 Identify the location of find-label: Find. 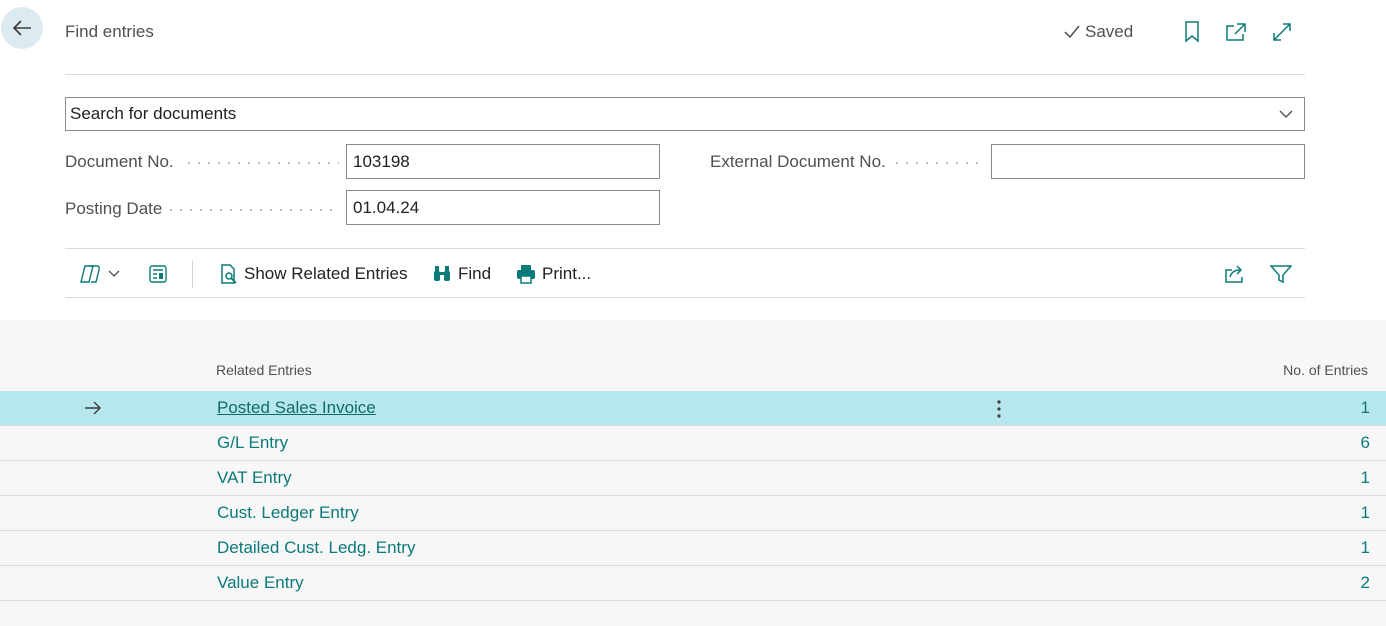
(475, 273).